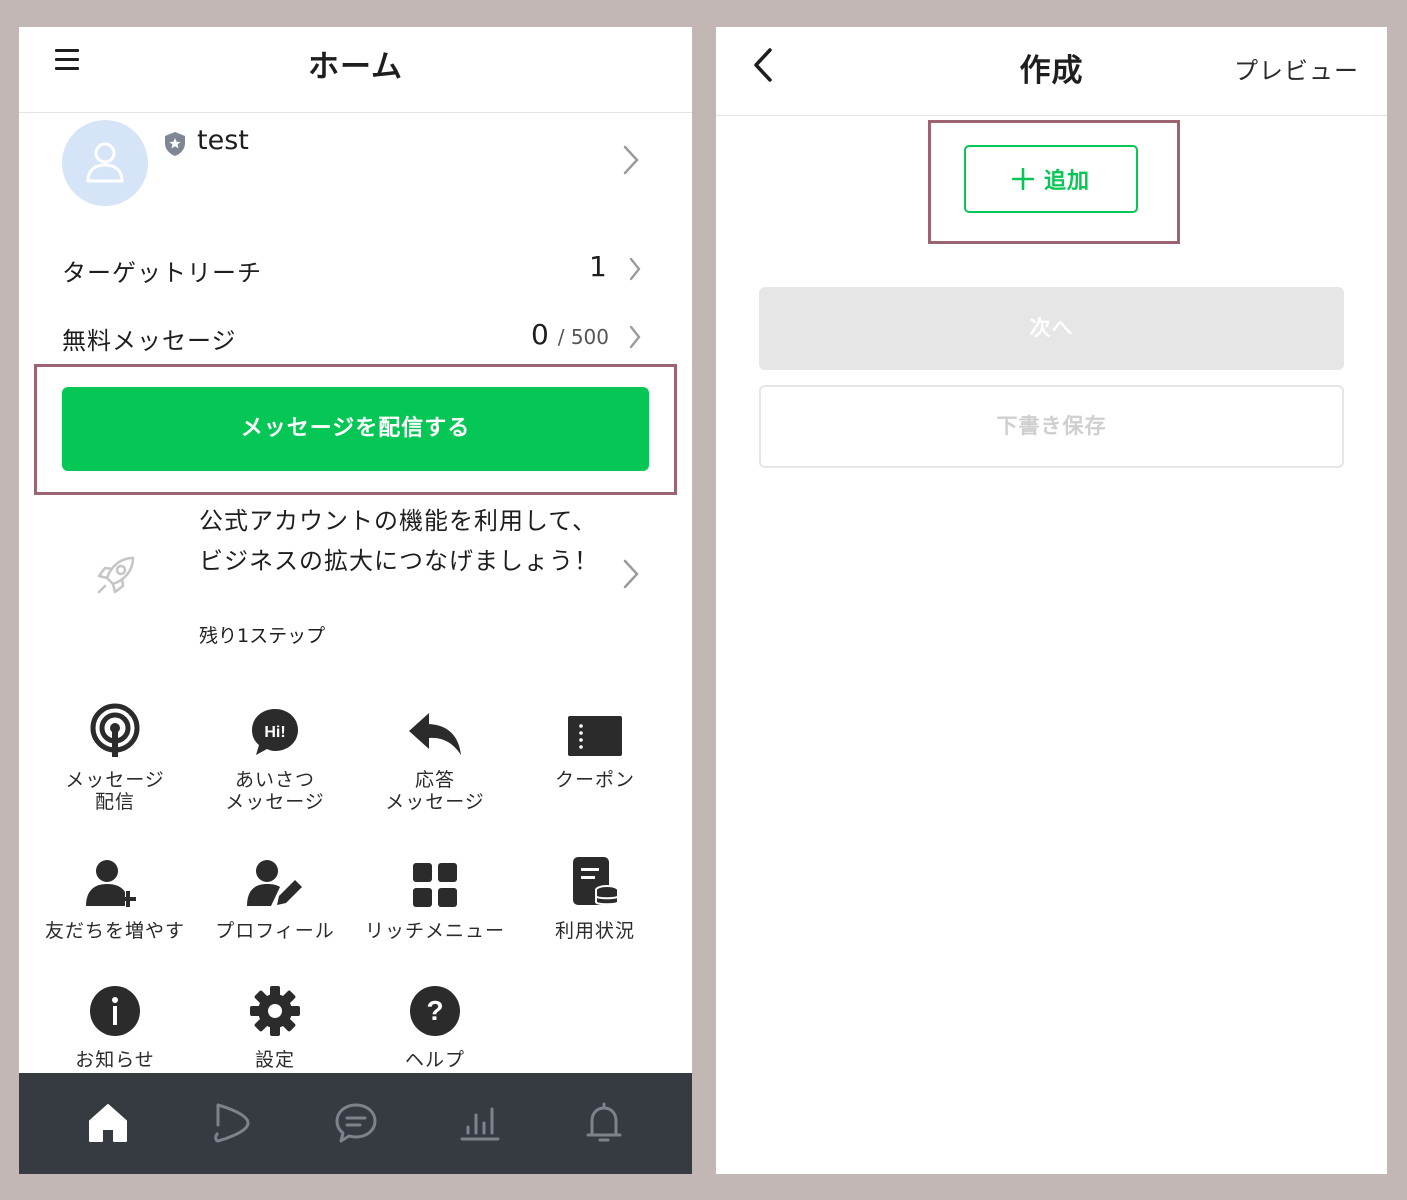 The width and height of the screenshot is (1407, 1200). Describe the element at coordinates (355, 429) in the screenshot. I see `send-message-button: メッセージを配信する` at that location.